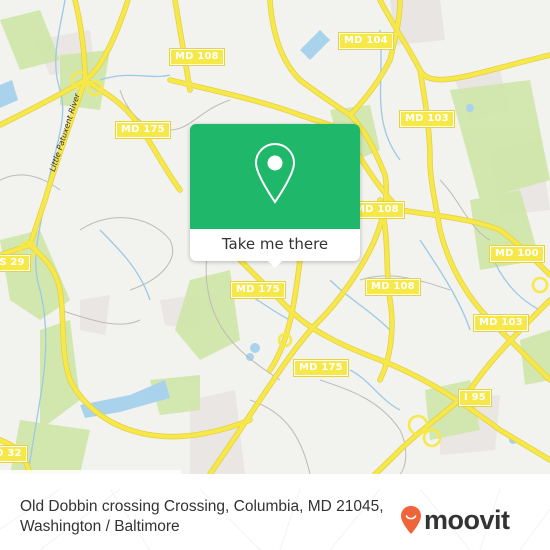 The height and width of the screenshot is (550, 550). I want to click on road-label-md175-left: MD 175, so click(143, 130).